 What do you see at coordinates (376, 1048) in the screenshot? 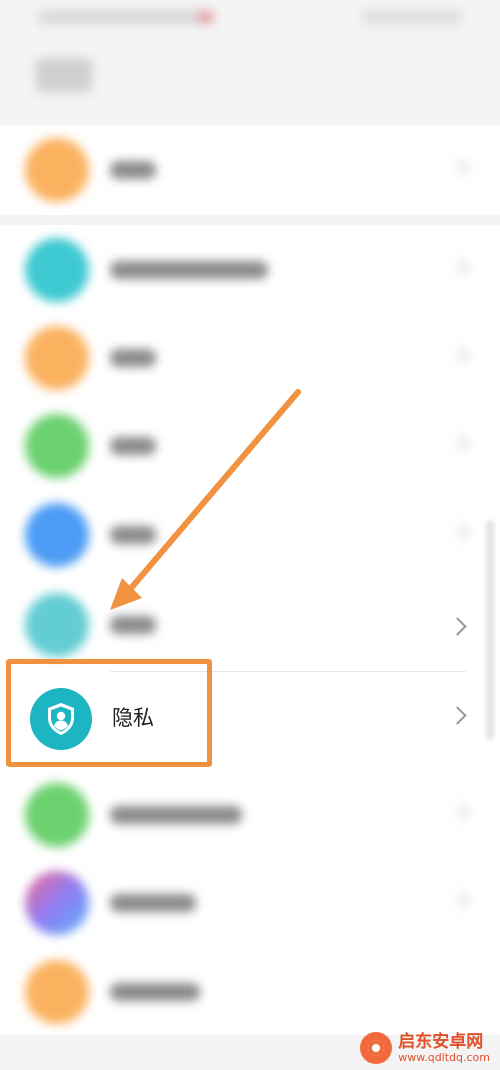
I see `watermark-logo-icon` at bounding box center [376, 1048].